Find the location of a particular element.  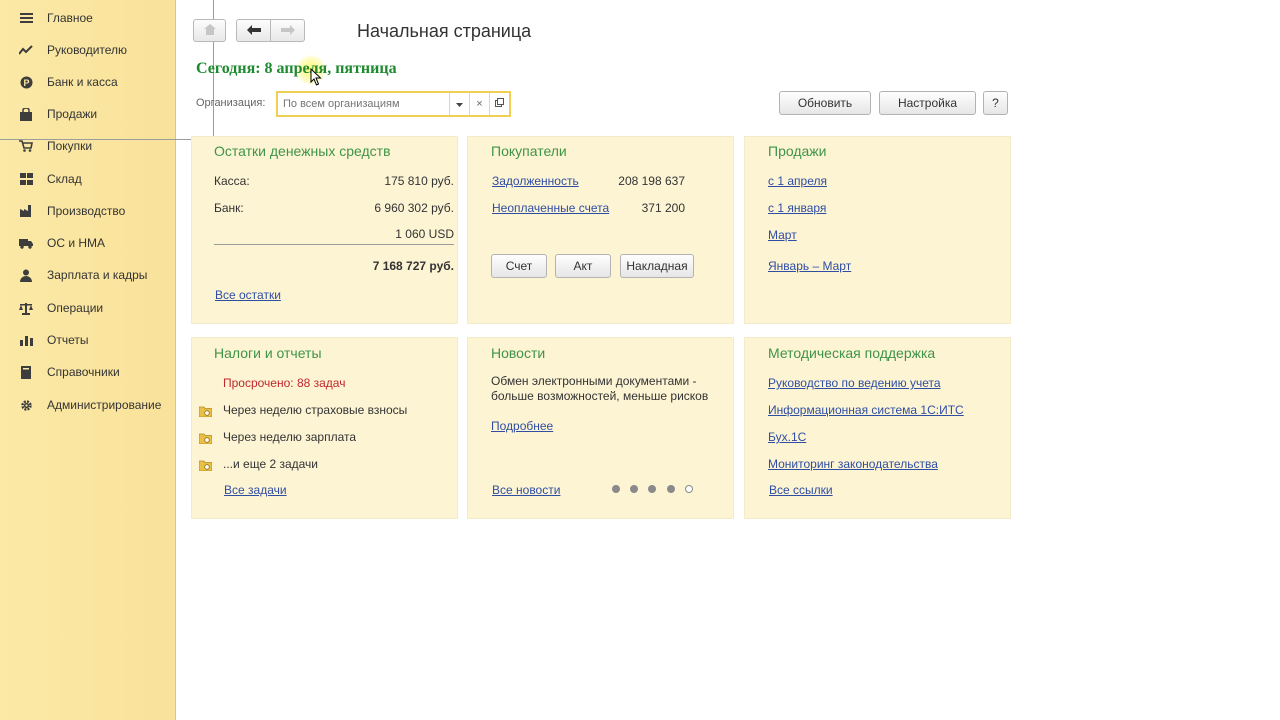

taxes-panel-title: Налоги и отчеты is located at coordinates (268, 353).